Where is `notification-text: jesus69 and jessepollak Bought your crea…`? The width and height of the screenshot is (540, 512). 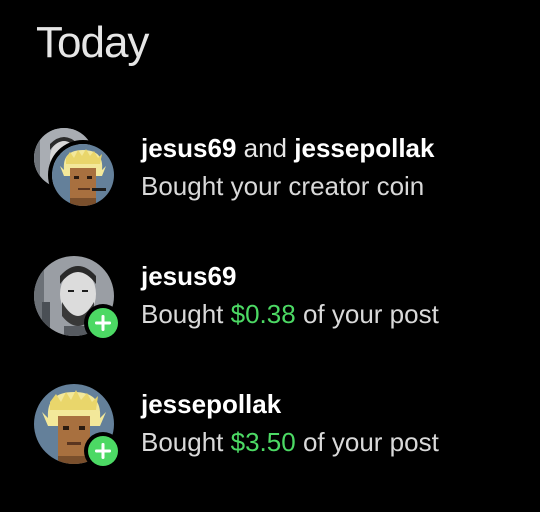 notification-text: jesus69 and jessepollak Bought your crea… is located at coordinates (331, 167).